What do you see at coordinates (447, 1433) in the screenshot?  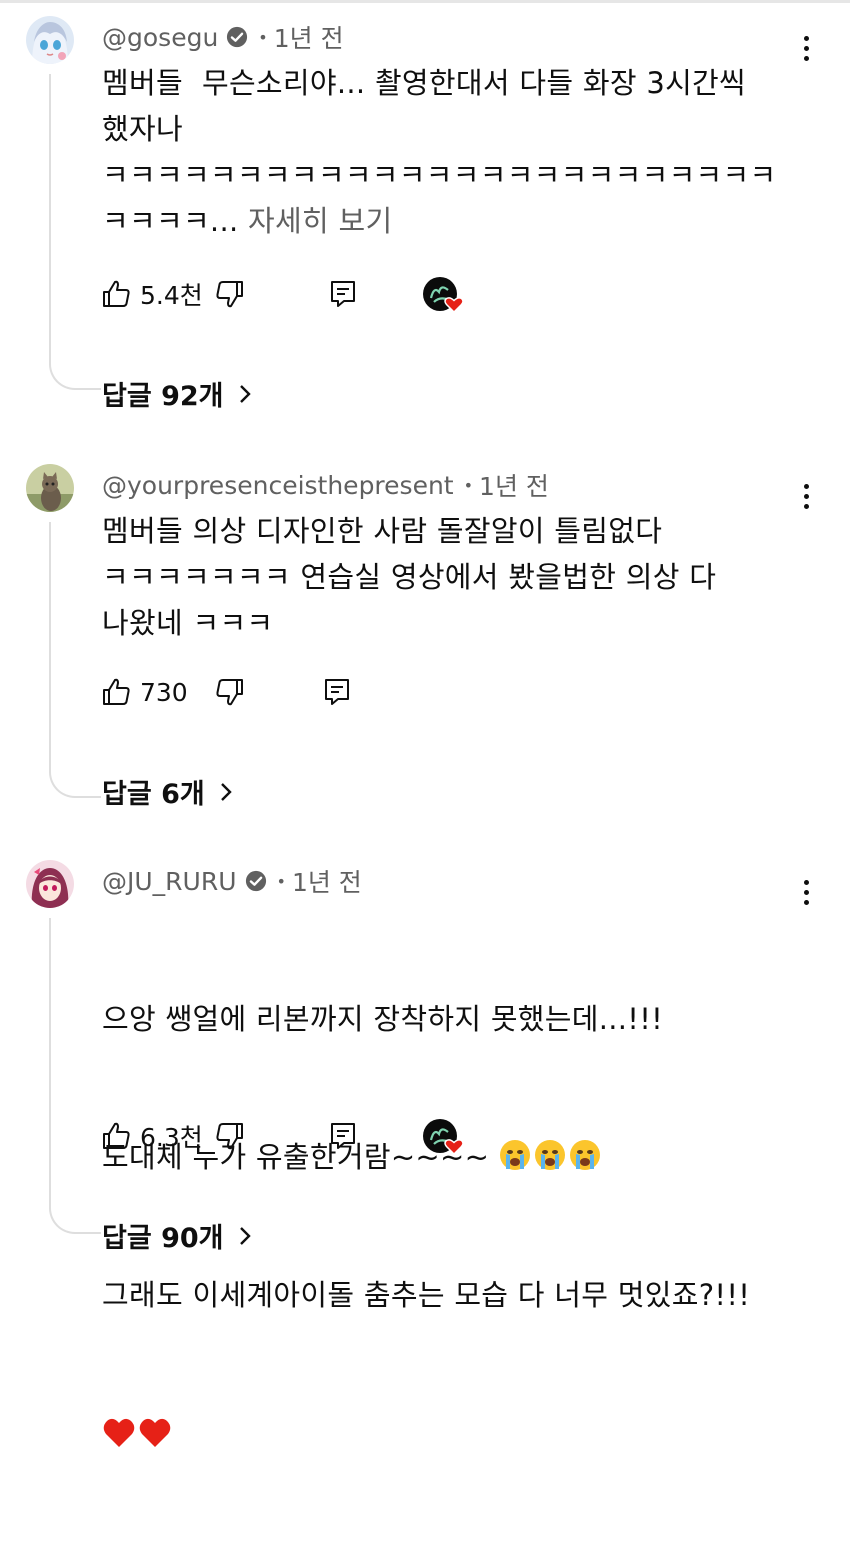 I see `hearts-line` at bounding box center [447, 1433].